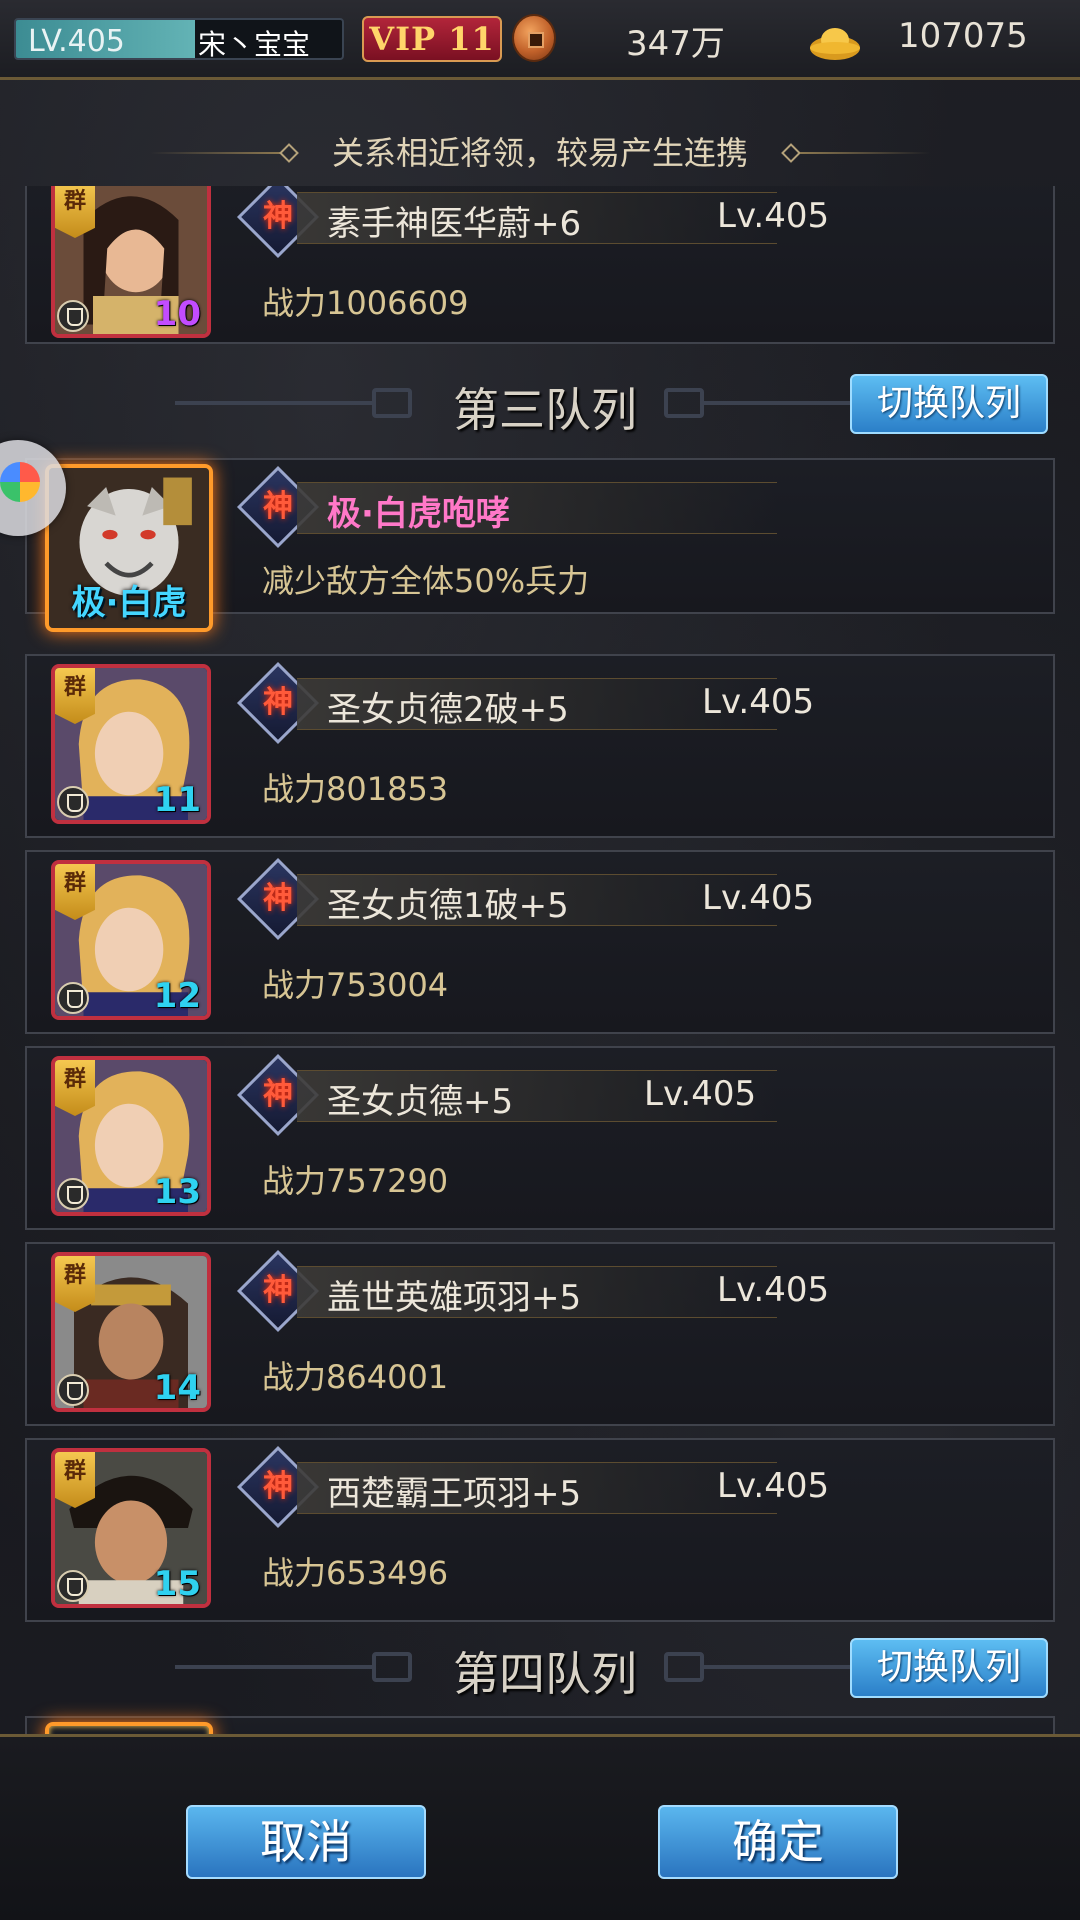 The image size is (1080, 1920). What do you see at coordinates (540, 1530) in the screenshot?
I see `hero-card: 群 15 神 西楚霸王项羽+5 Lv.405 战力653496` at bounding box center [540, 1530].